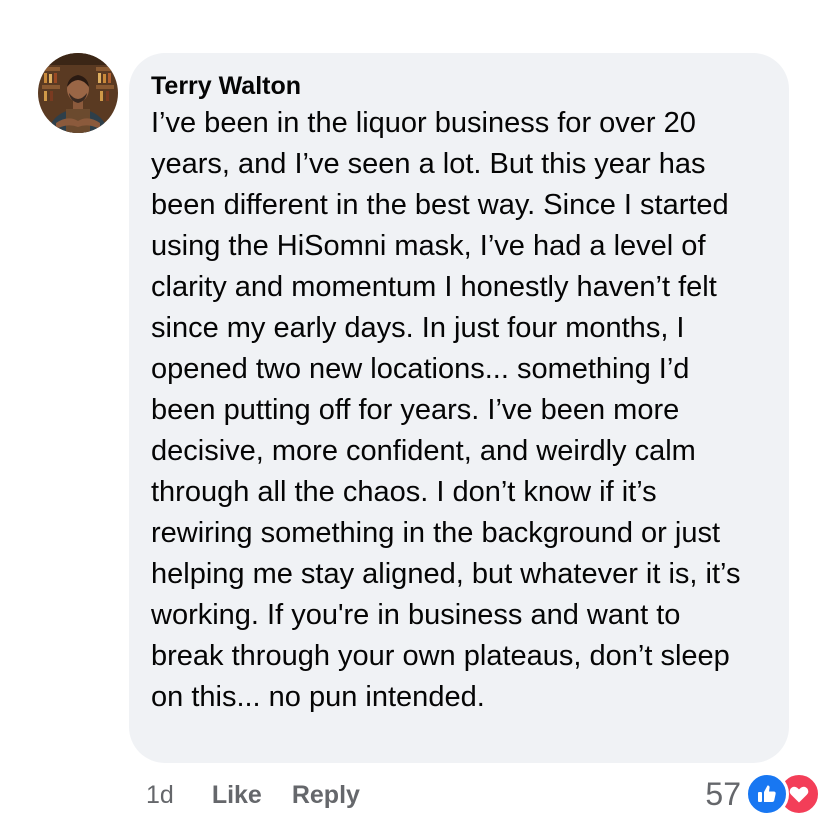  What do you see at coordinates (160, 795) in the screenshot?
I see `comment-timestamp: 1d` at bounding box center [160, 795].